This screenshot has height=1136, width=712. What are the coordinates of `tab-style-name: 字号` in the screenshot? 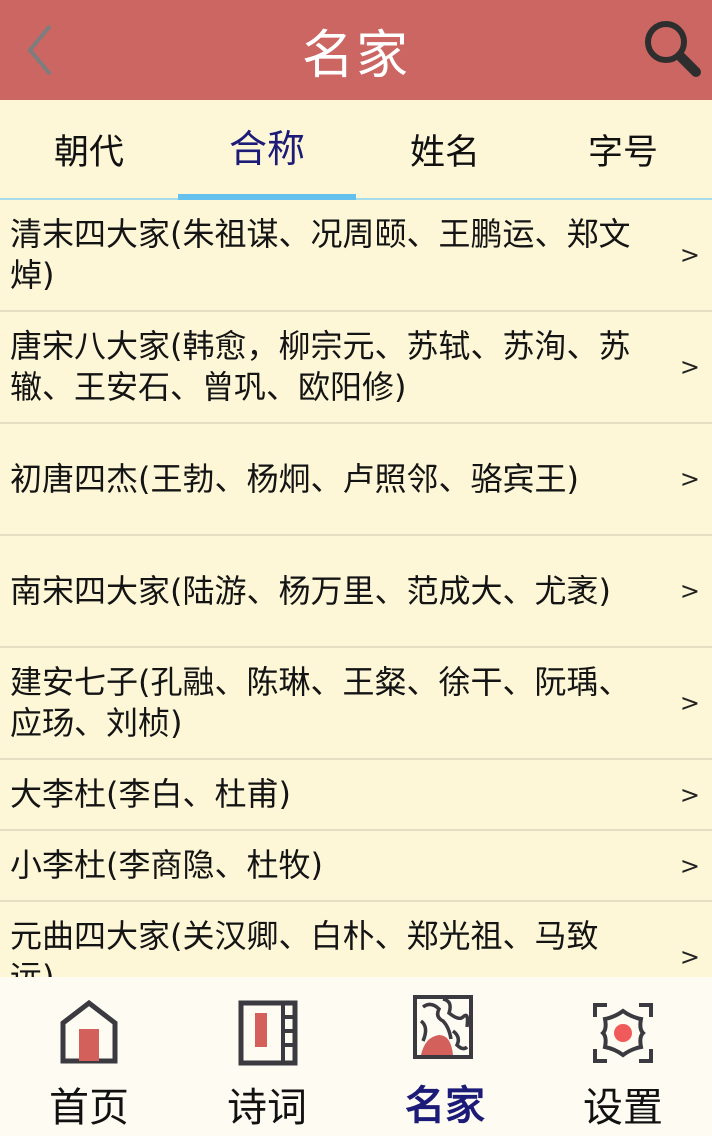 It's located at (623, 149).